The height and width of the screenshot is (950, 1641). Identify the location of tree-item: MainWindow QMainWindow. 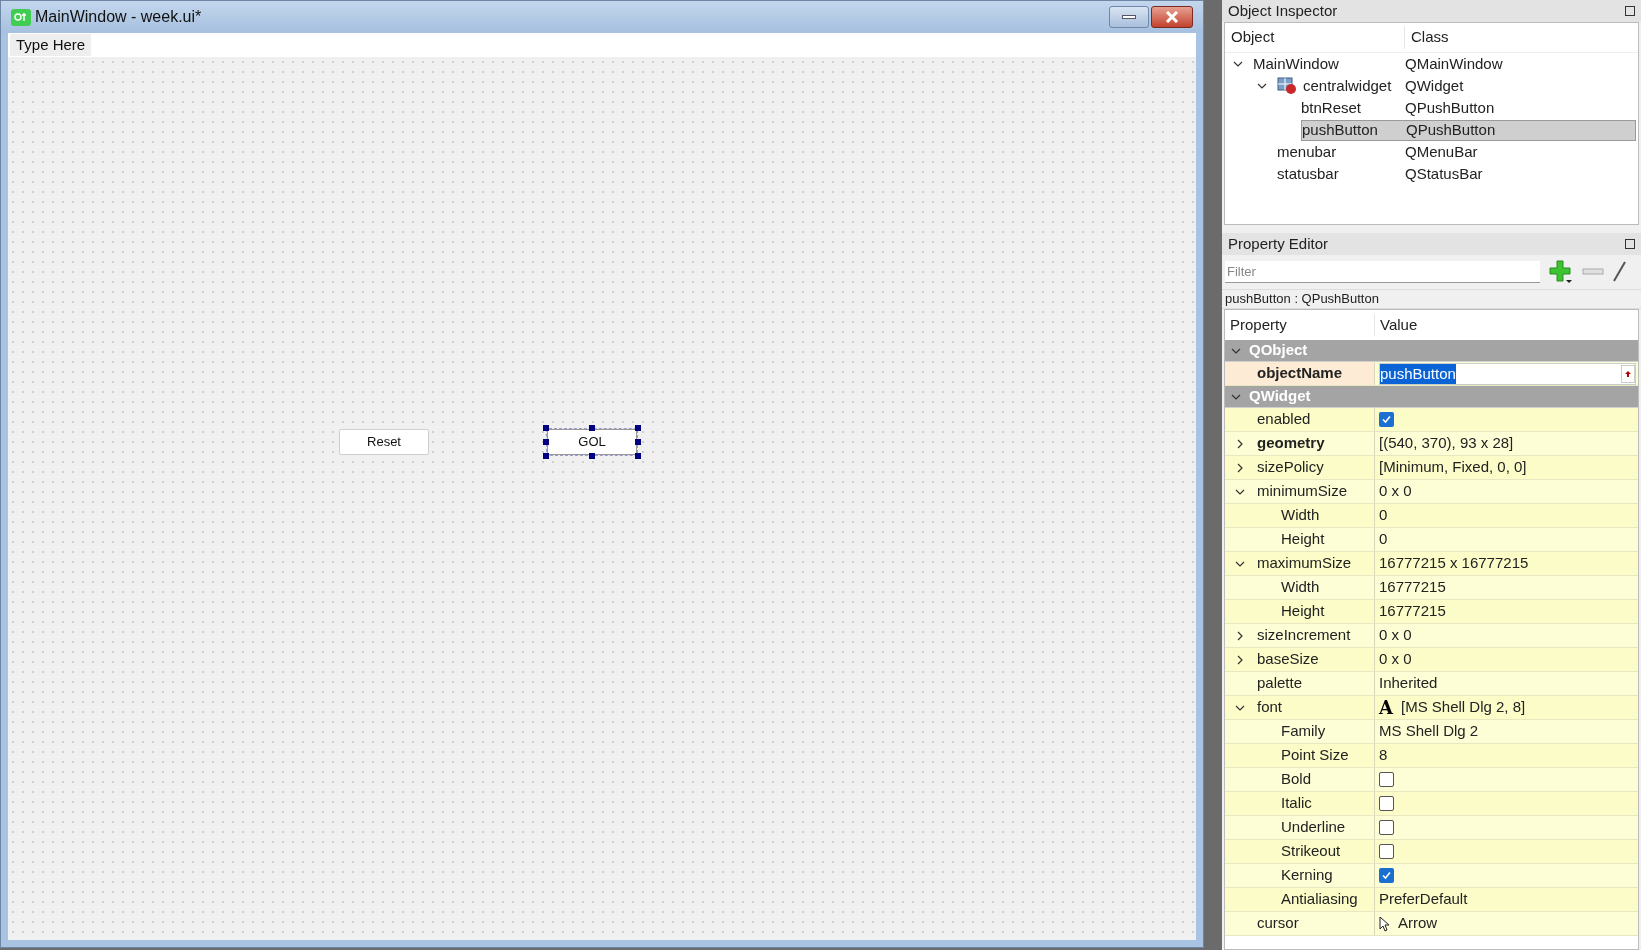
(1444, 64).